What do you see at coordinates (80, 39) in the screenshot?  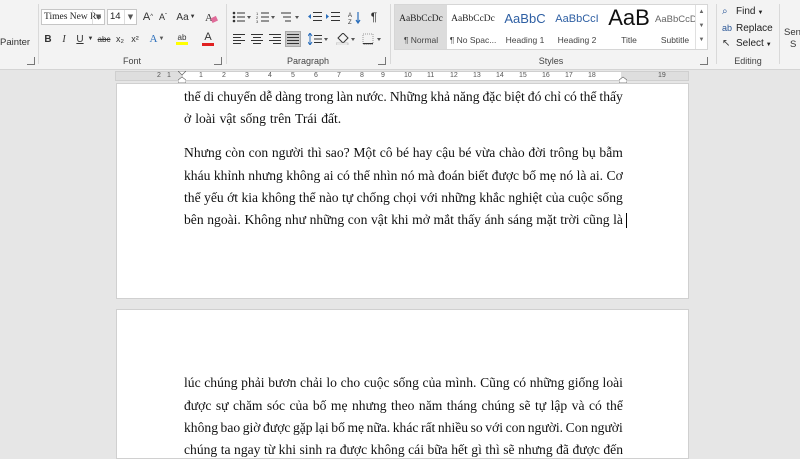 I see `underline-button: U` at bounding box center [80, 39].